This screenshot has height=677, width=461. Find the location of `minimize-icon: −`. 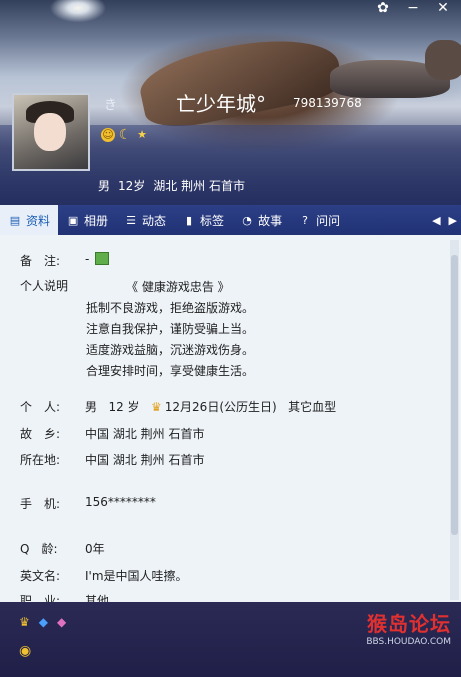

minimize-icon: − is located at coordinates (413, 8).